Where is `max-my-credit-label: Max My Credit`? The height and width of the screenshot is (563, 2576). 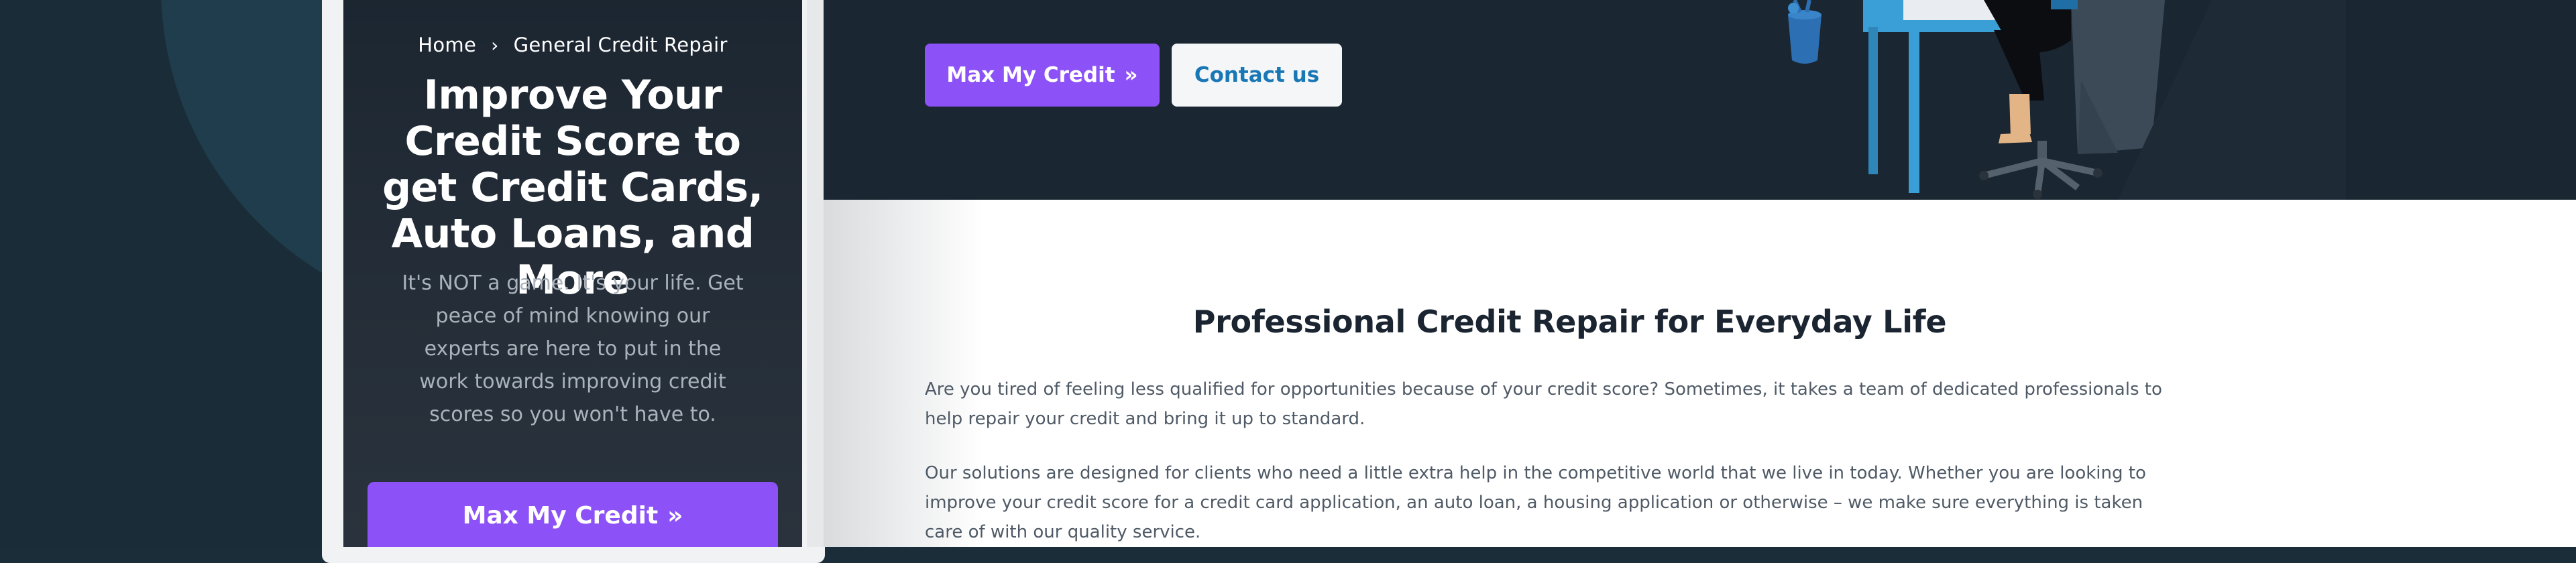 max-my-credit-label: Max My Credit is located at coordinates (1030, 75).